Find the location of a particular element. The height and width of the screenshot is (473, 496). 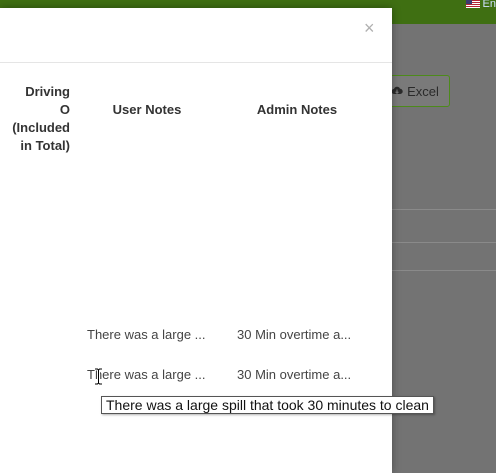

column-header-line: in Total) is located at coordinates (45, 145).